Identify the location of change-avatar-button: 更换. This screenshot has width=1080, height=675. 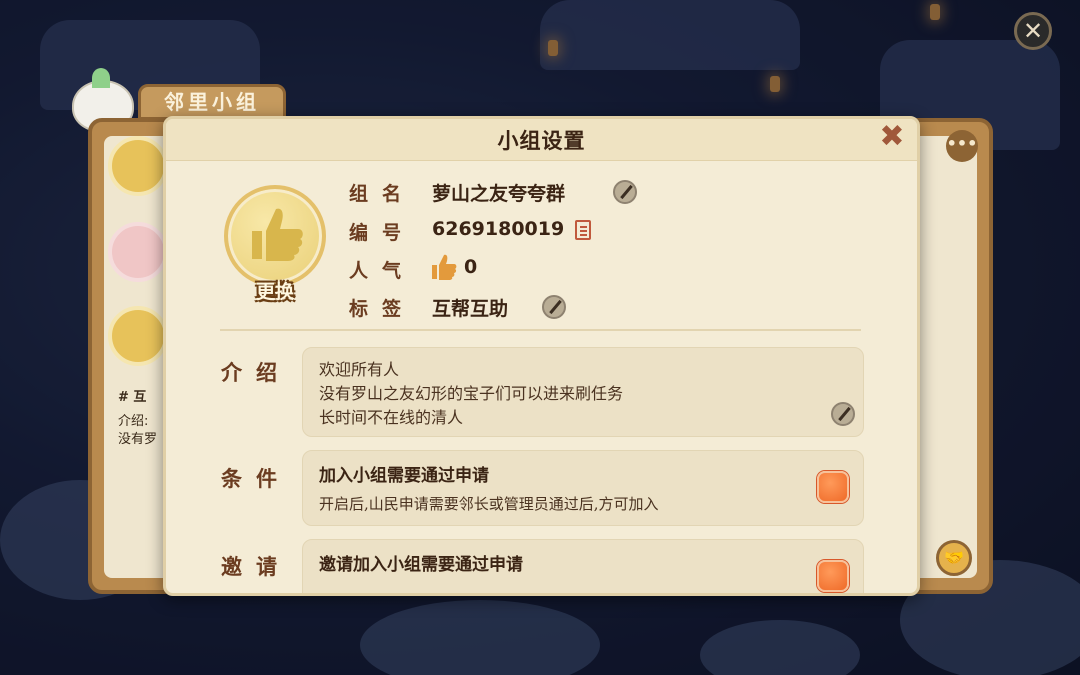
(275, 291).